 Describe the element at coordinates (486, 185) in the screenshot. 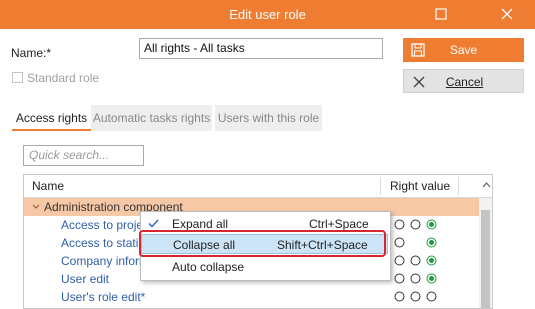

I see `scroll-up-icon` at that location.